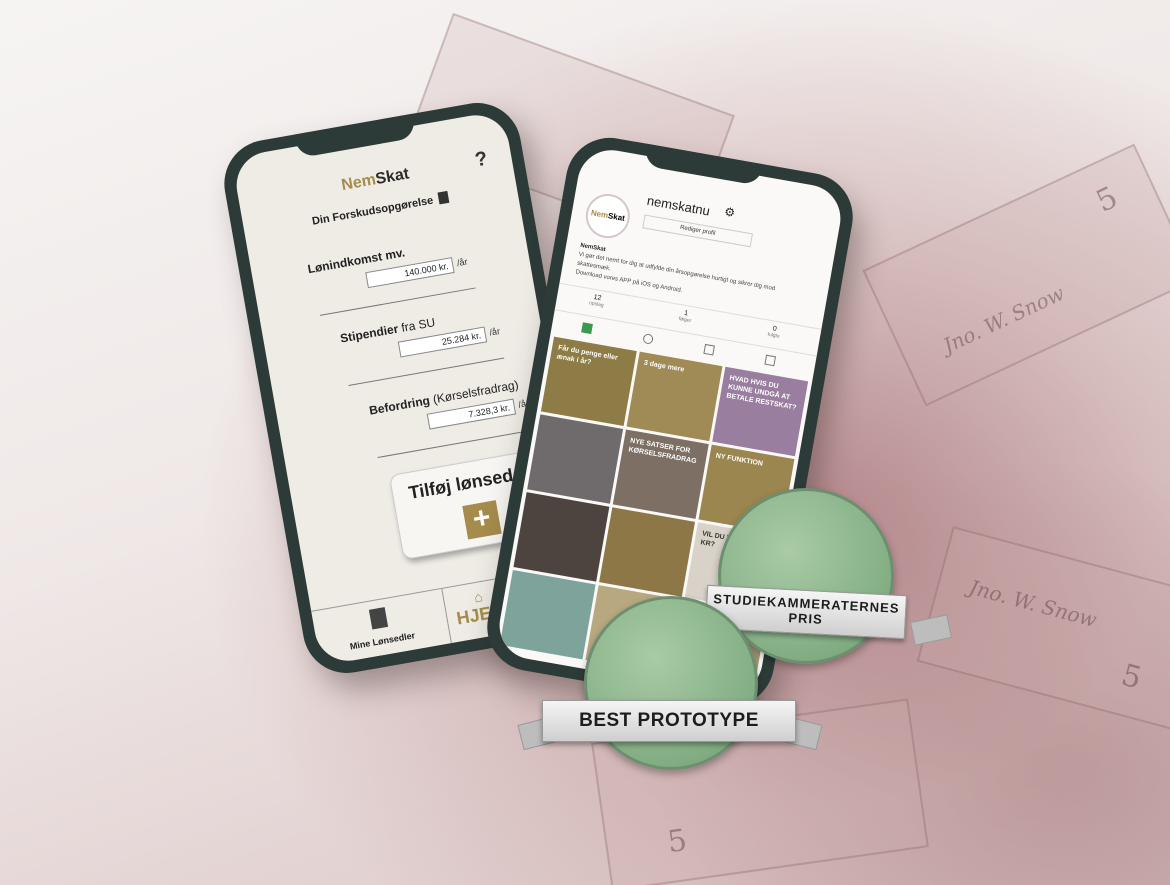  What do you see at coordinates (685, 316) in the screenshot?
I see `stat-followers: 1 følger` at bounding box center [685, 316].